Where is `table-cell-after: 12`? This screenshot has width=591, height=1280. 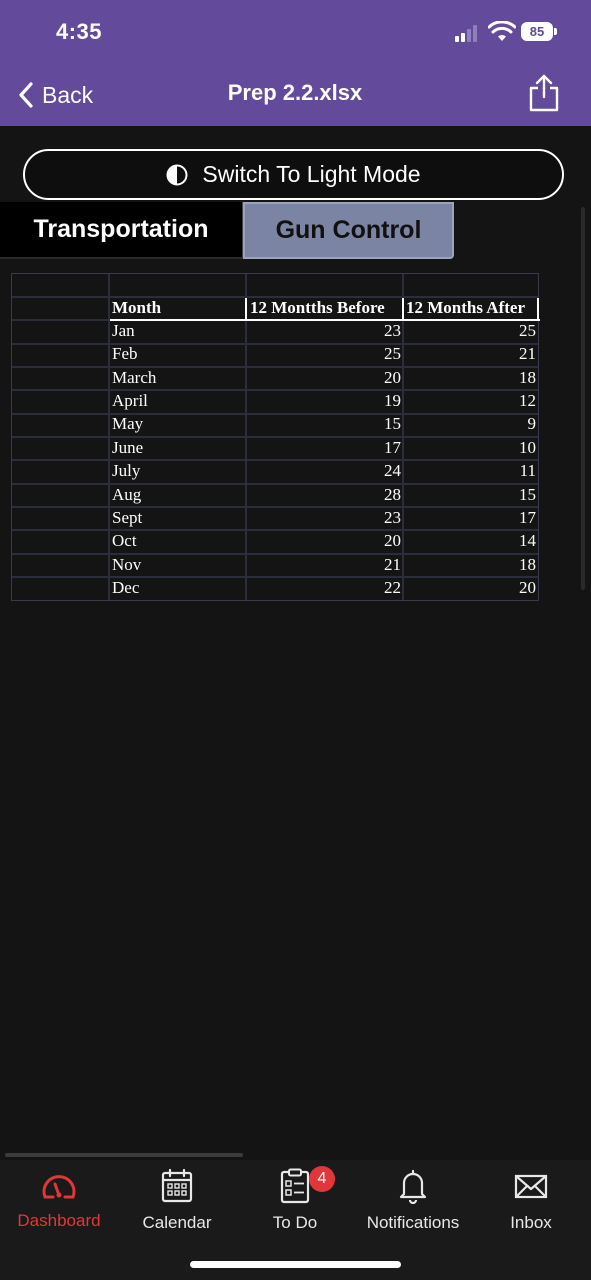
table-cell-after: 12 is located at coordinates (527, 400).